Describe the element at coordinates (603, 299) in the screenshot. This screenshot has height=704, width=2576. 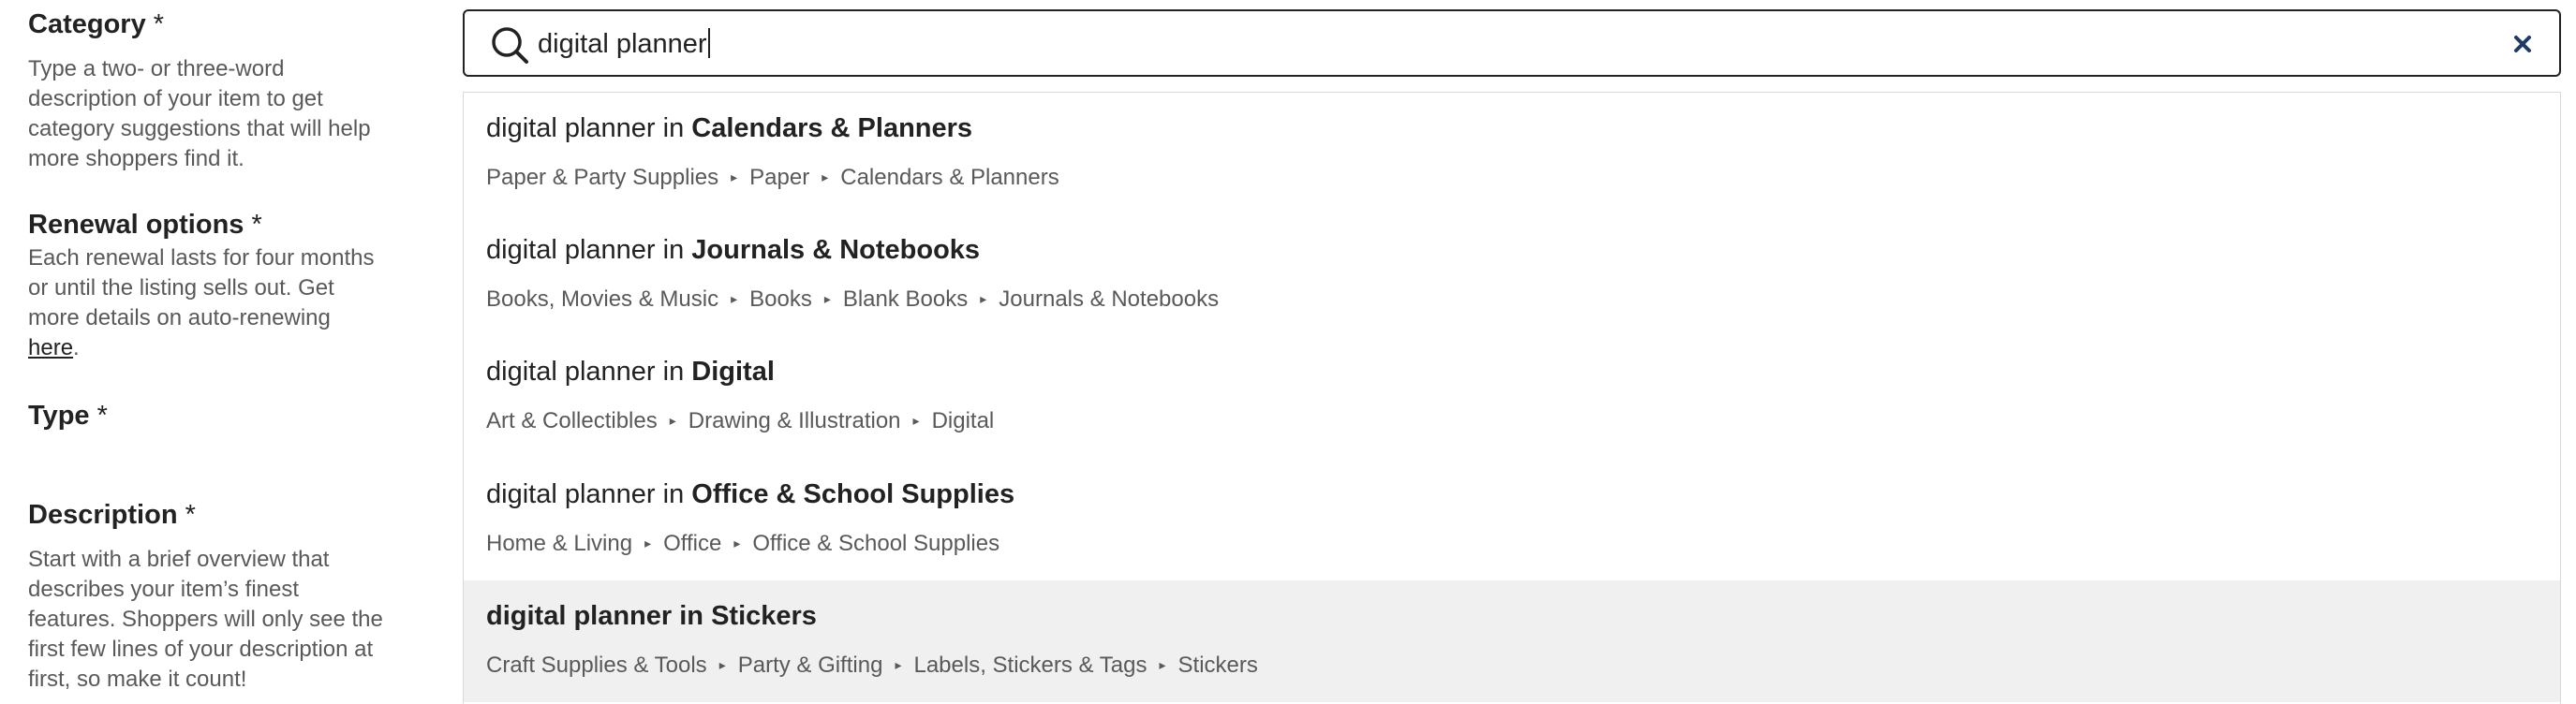
I see `breadcrumb-segment: Books, Movies & Music` at that location.